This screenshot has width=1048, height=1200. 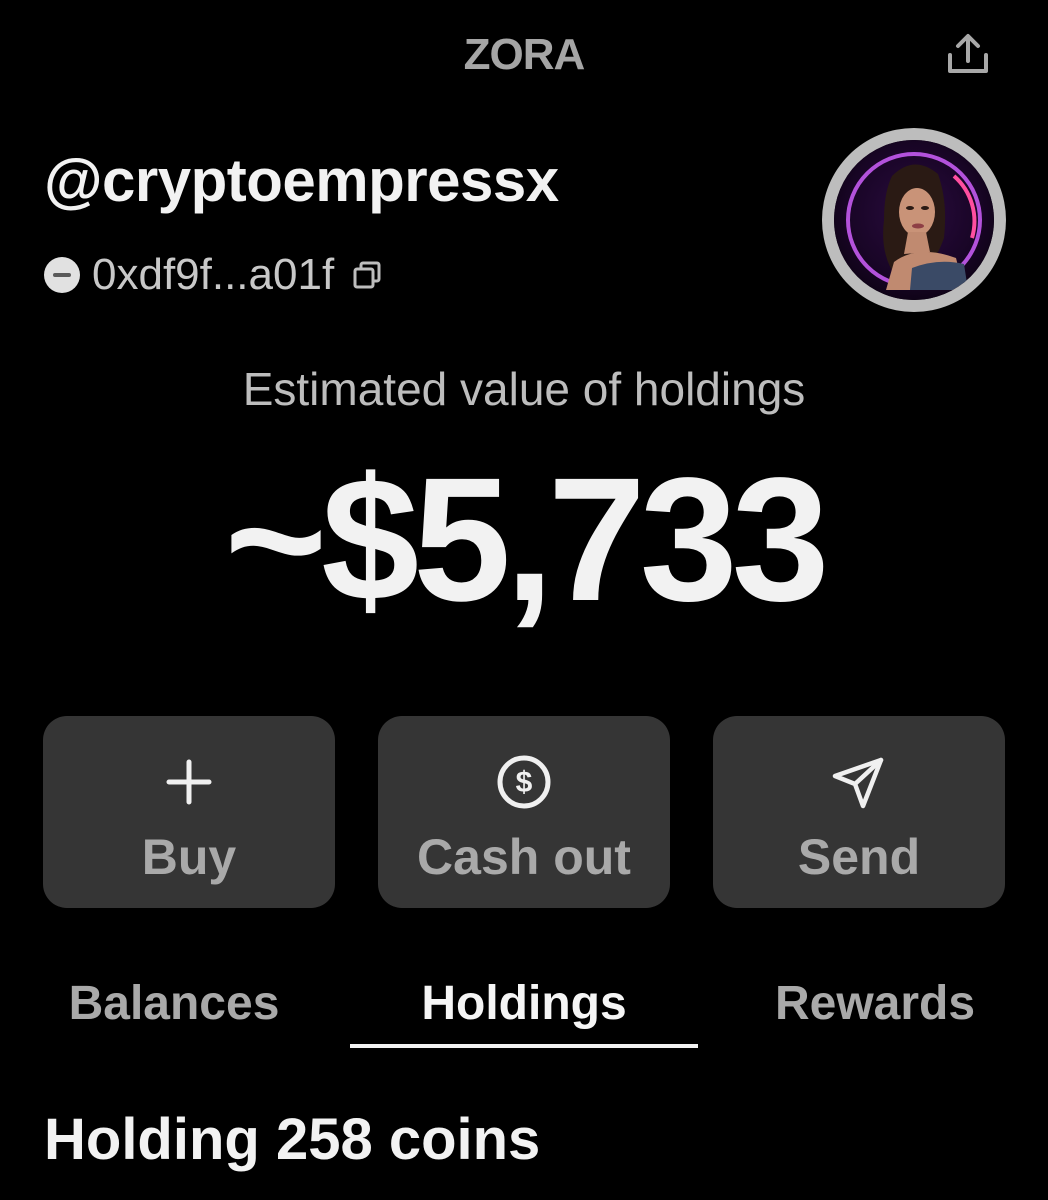 I want to click on holdings-value-amount: ~$5,733, so click(x=526, y=540).